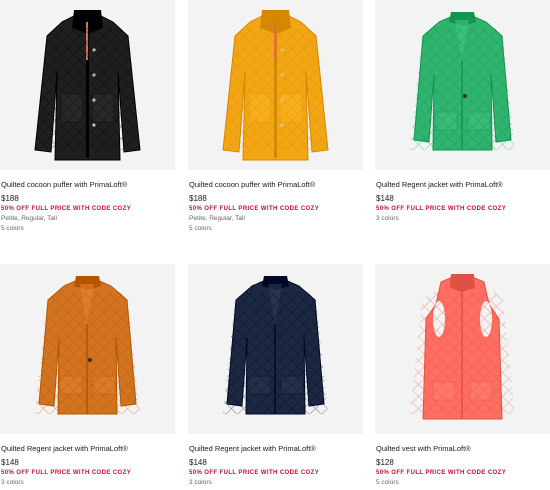  What do you see at coordinates (385, 462) in the screenshot?
I see `product-price: $128` at bounding box center [385, 462].